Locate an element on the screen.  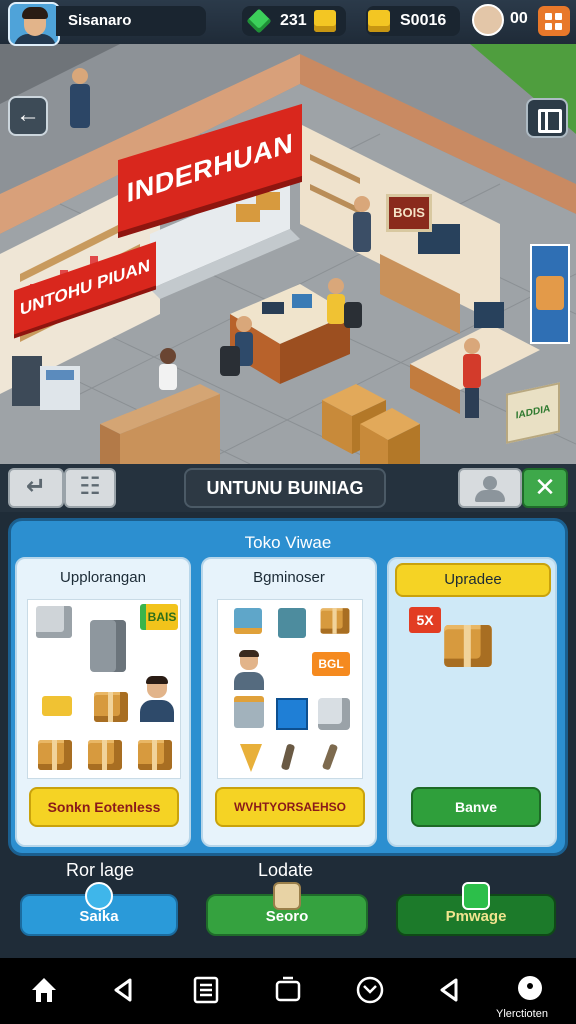
card-title: Bgminoser is located at coordinates (289, 577).